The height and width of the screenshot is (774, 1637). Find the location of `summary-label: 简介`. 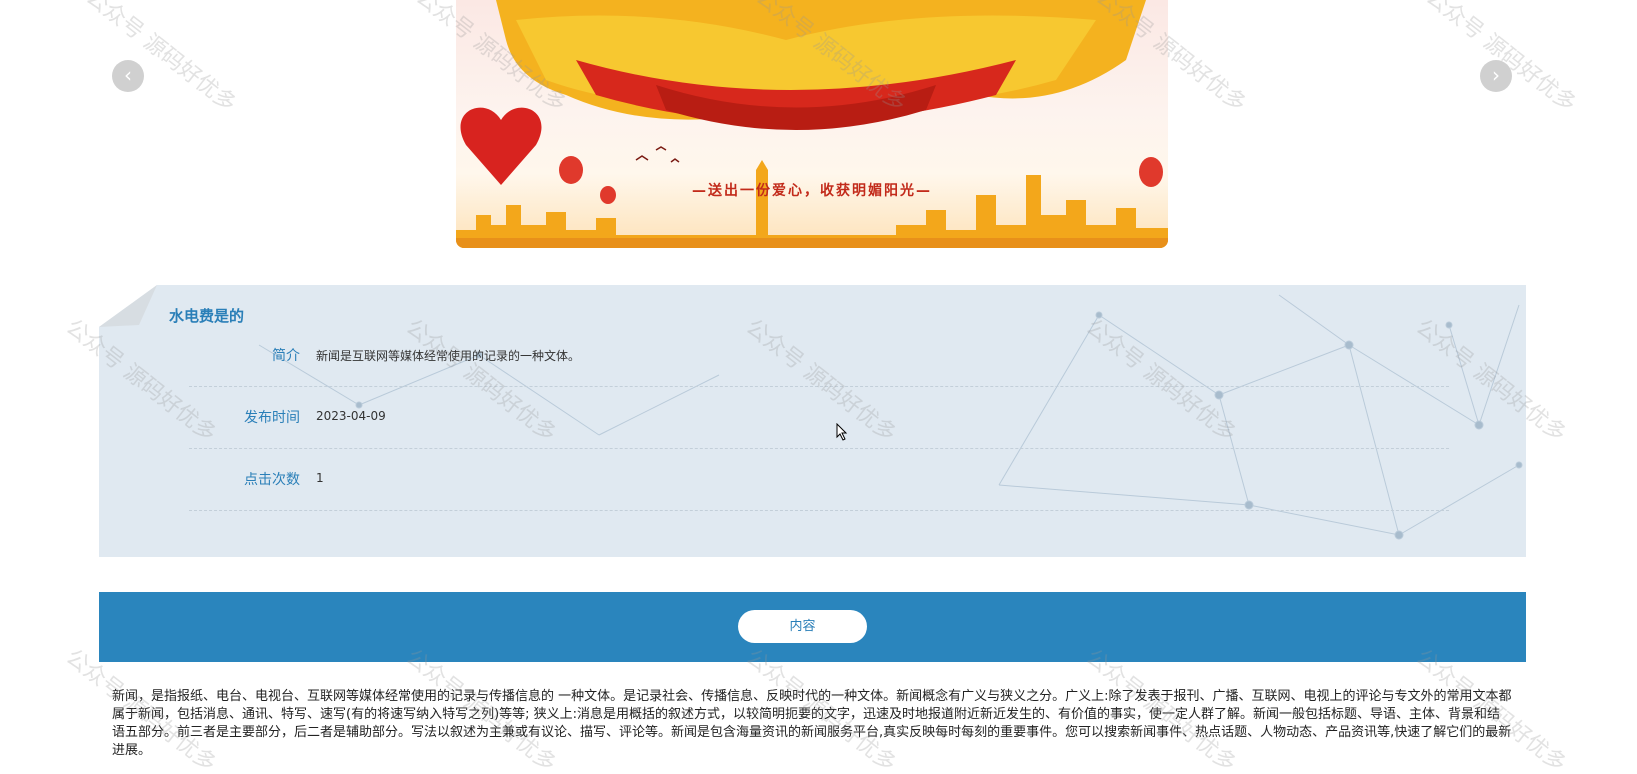

summary-label: 简介 is located at coordinates (286, 356).